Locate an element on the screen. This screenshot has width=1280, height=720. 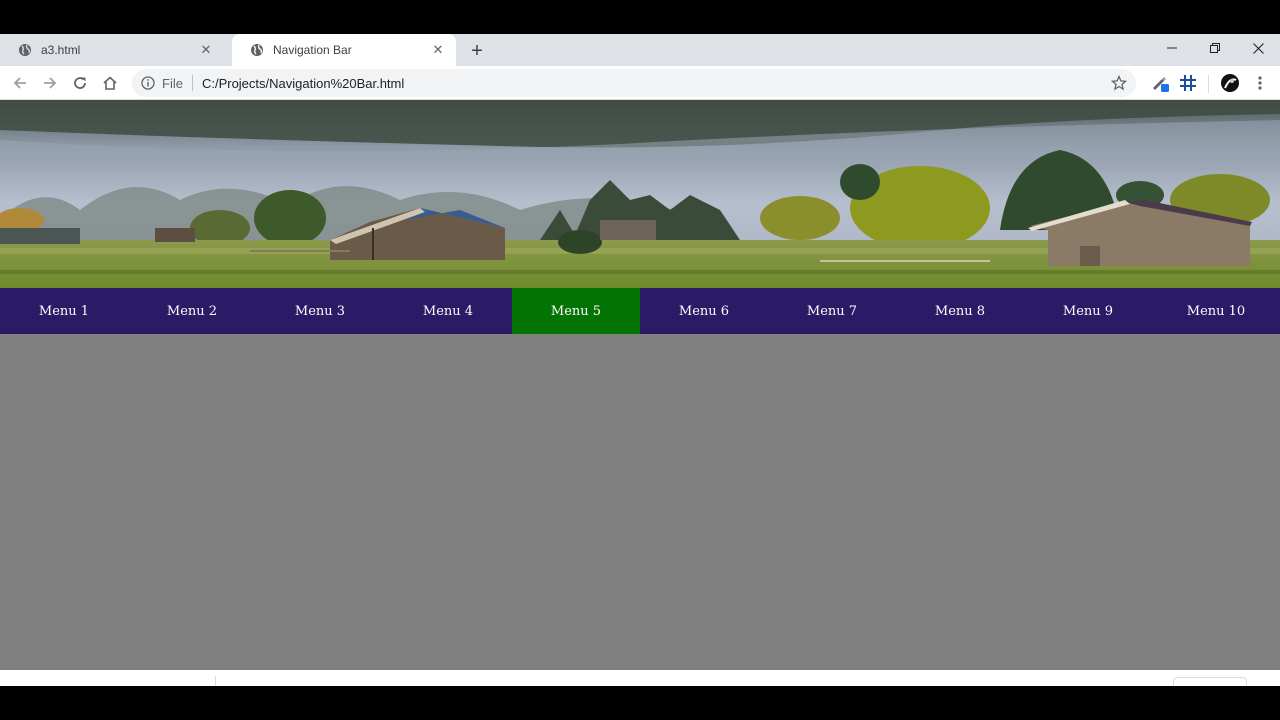
info-icon is located at coordinates (148, 83).